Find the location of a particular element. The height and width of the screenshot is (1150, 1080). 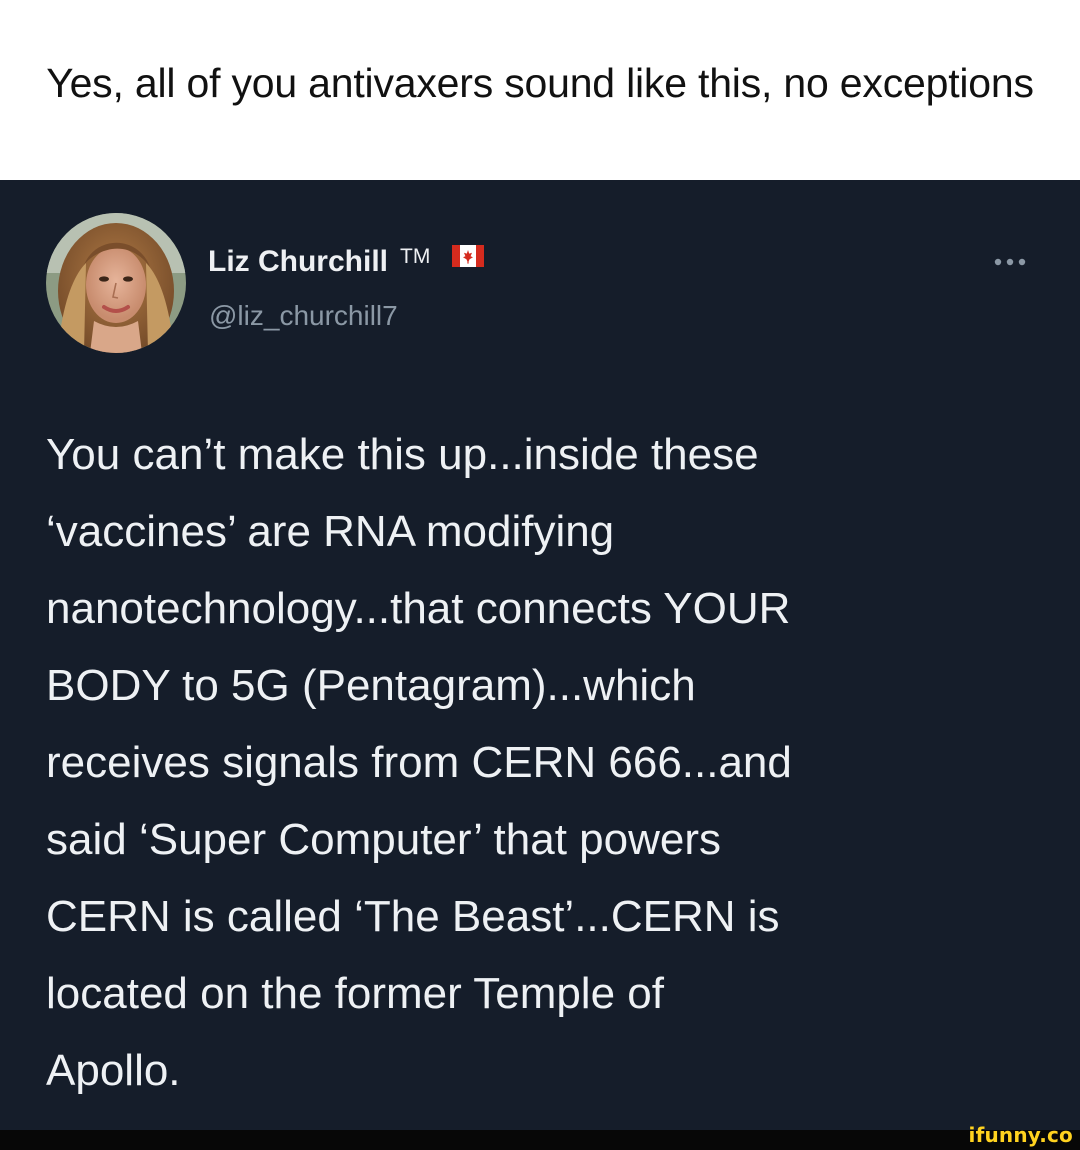

profile-photo-icon is located at coordinates (116, 283).